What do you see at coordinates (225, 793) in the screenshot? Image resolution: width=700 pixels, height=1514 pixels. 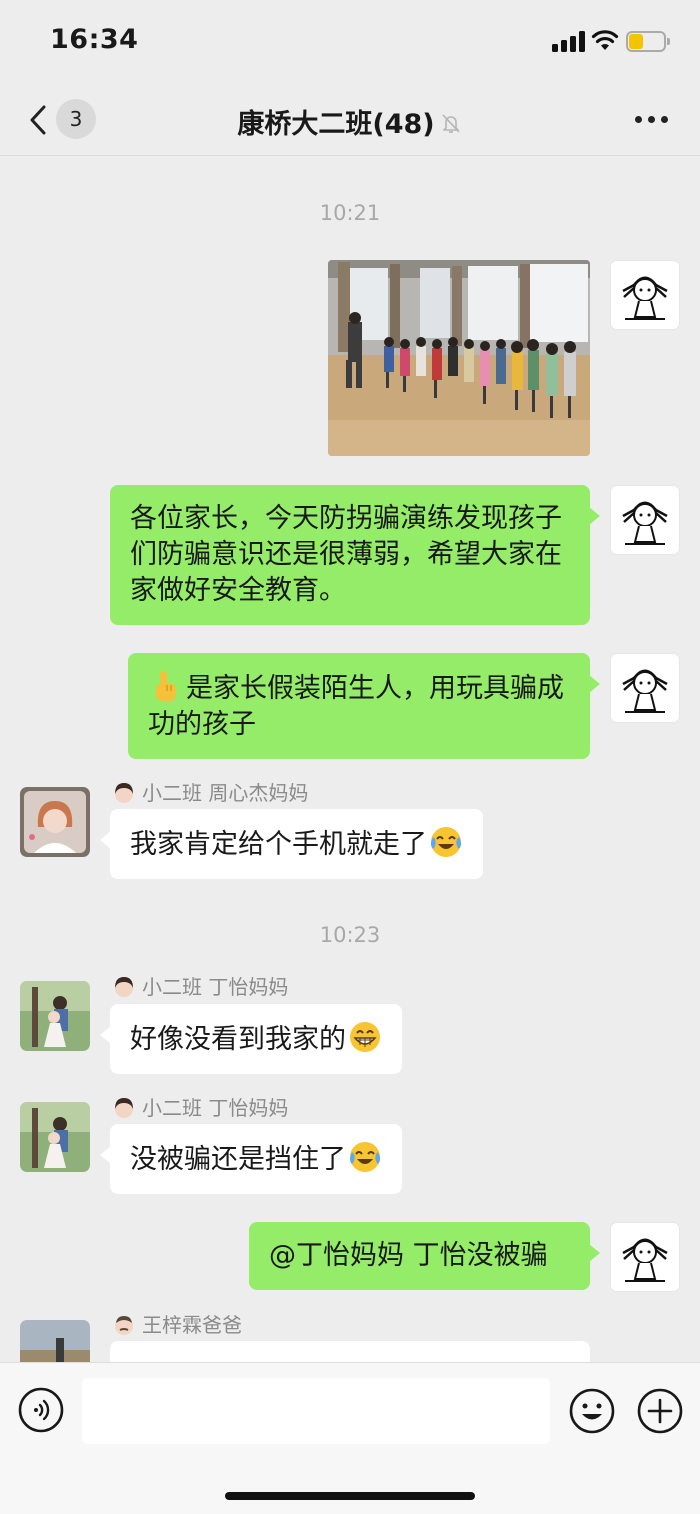 I see `sender-name-text: 小二班 周心杰妈妈` at bounding box center [225, 793].